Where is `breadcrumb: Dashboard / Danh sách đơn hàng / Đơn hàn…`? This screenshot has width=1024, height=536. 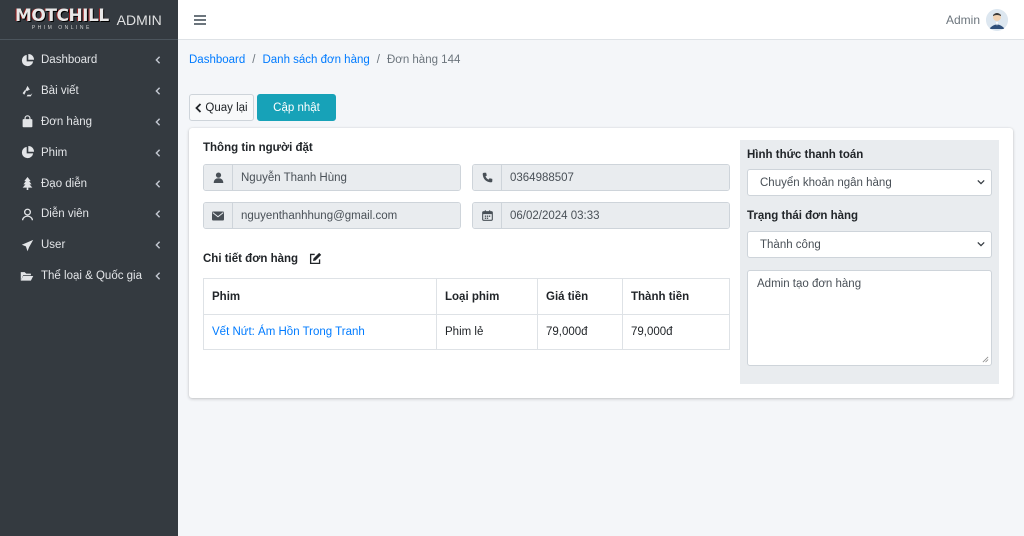 breadcrumb: Dashboard / Danh sách đơn hàng / Đơn hàn… is located at coordinates (324, 60).